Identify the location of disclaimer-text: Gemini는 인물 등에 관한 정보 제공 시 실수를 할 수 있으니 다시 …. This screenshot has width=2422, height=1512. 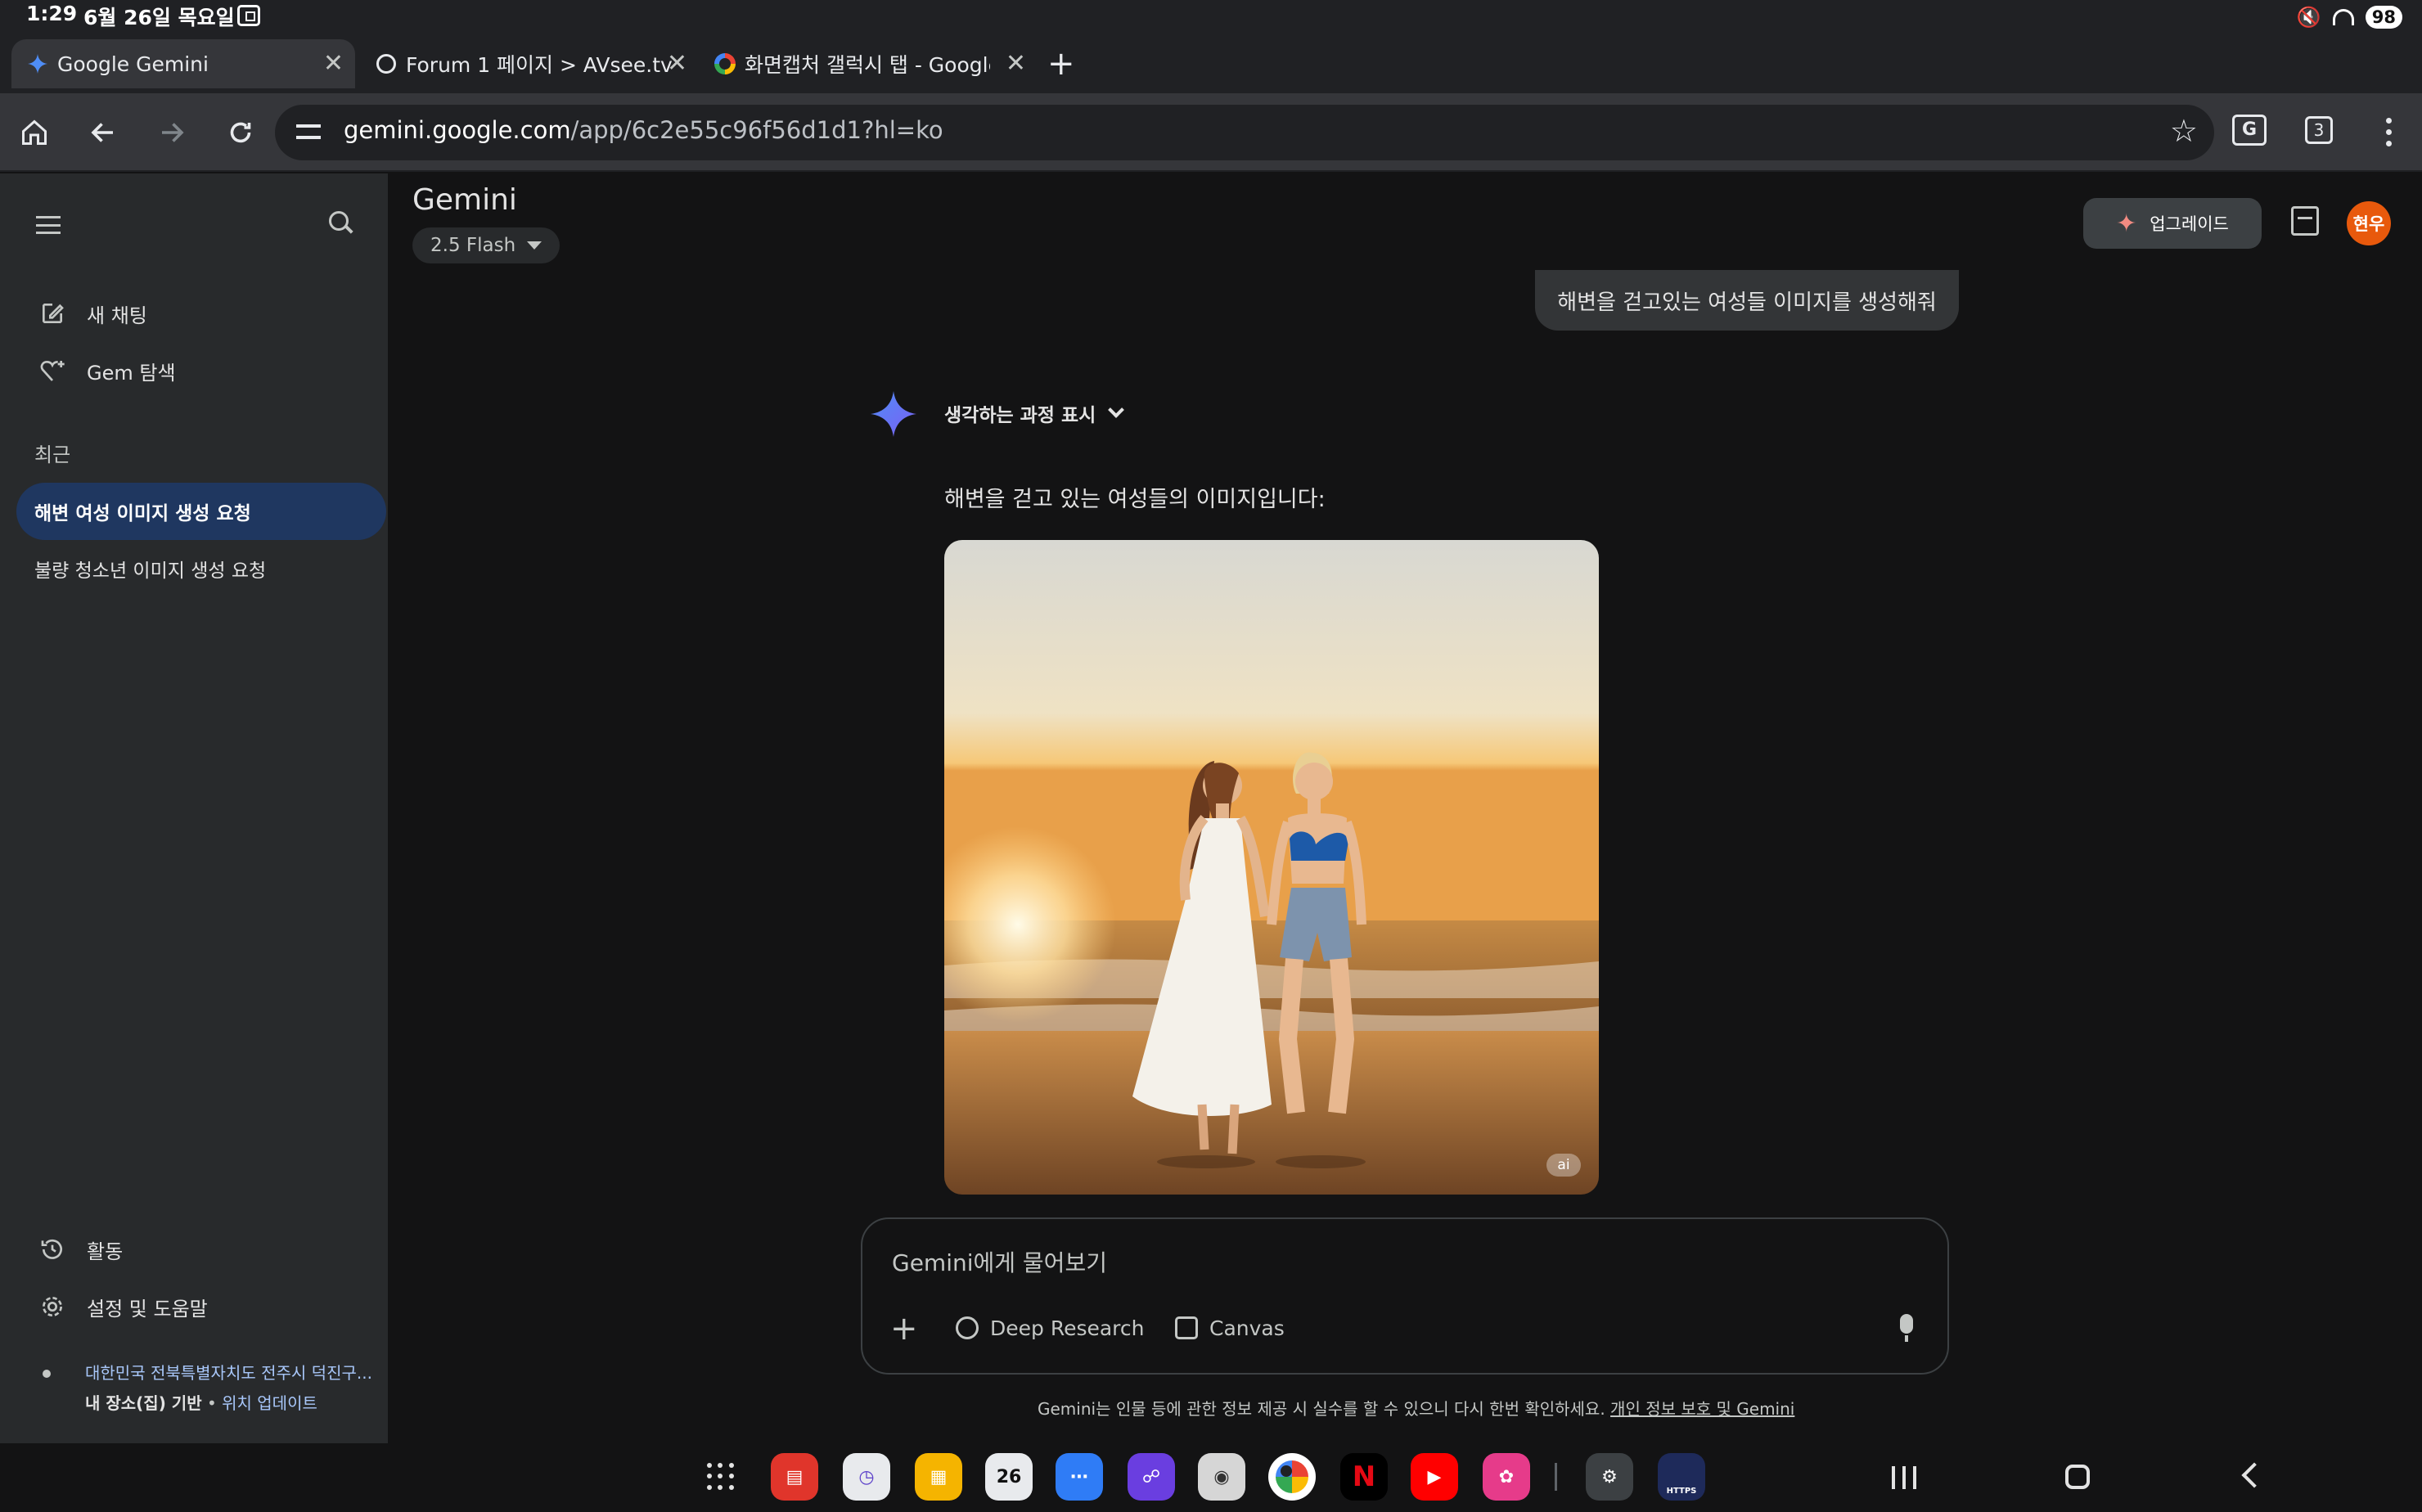
(1324, 1409).